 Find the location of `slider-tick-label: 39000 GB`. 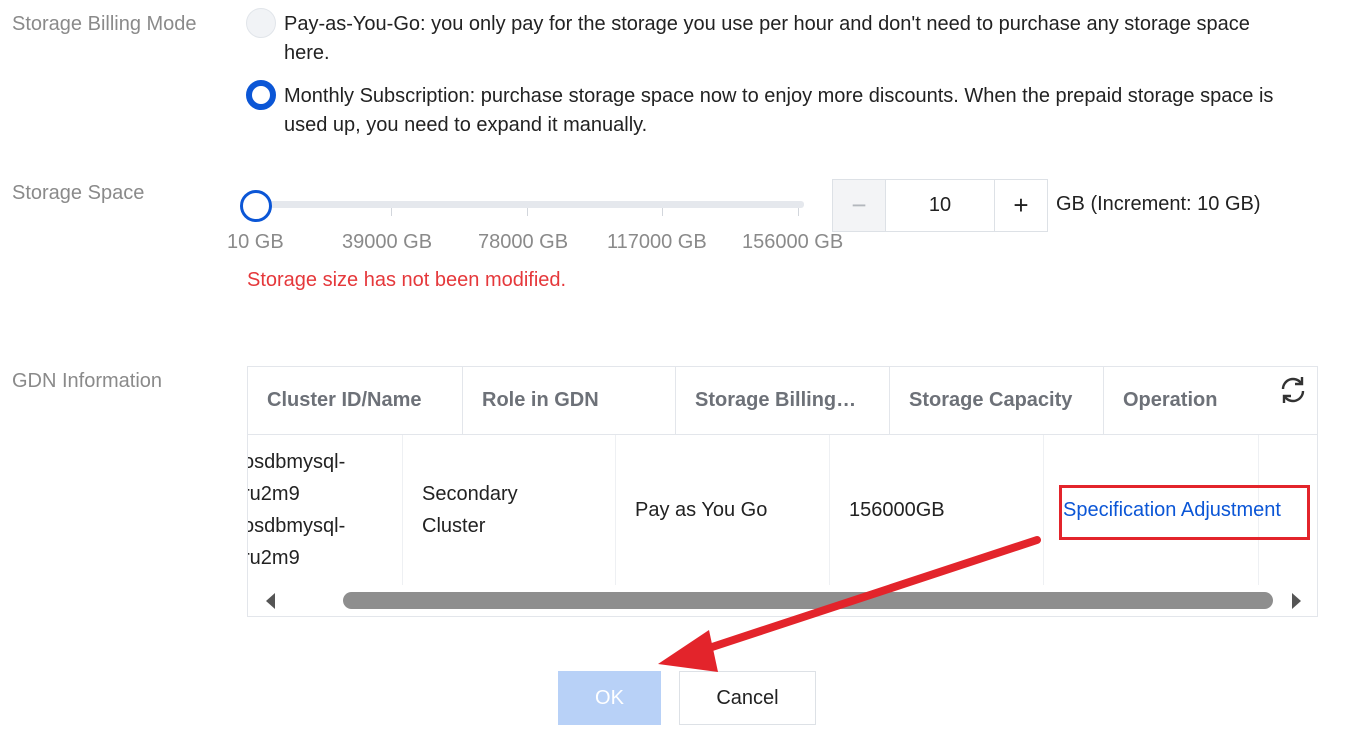

slider-tick-label: 39000 GB is located at coordinates (387, 242).